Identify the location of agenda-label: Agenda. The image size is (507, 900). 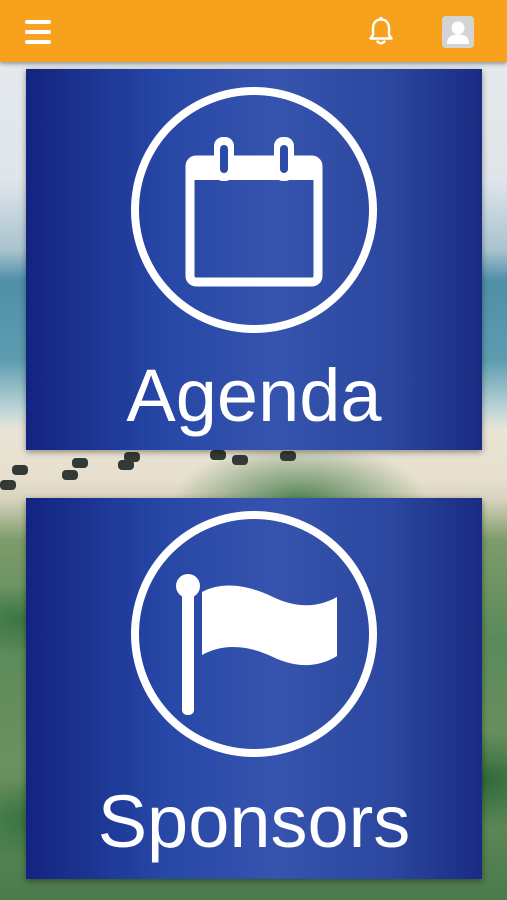
(254, 395).